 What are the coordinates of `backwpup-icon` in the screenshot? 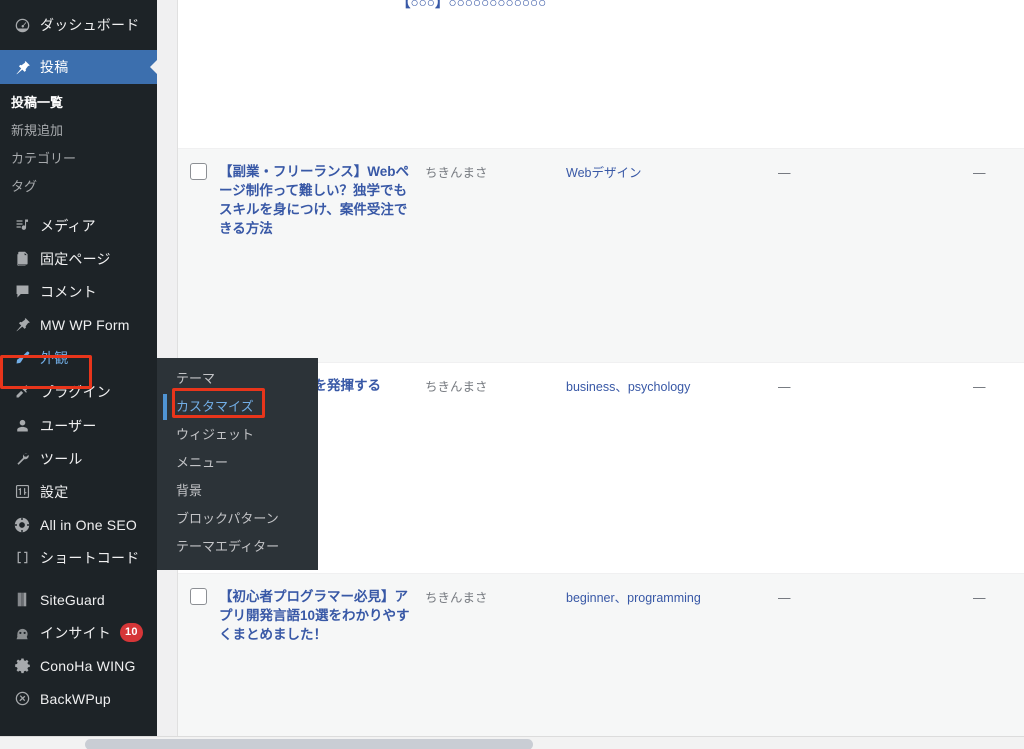 It's located at (22, 699).